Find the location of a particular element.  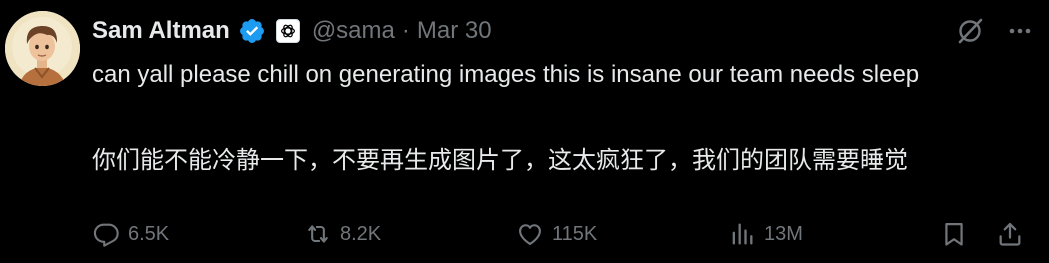

retweet-button: 8.2K is located at coordinates (342, 234).